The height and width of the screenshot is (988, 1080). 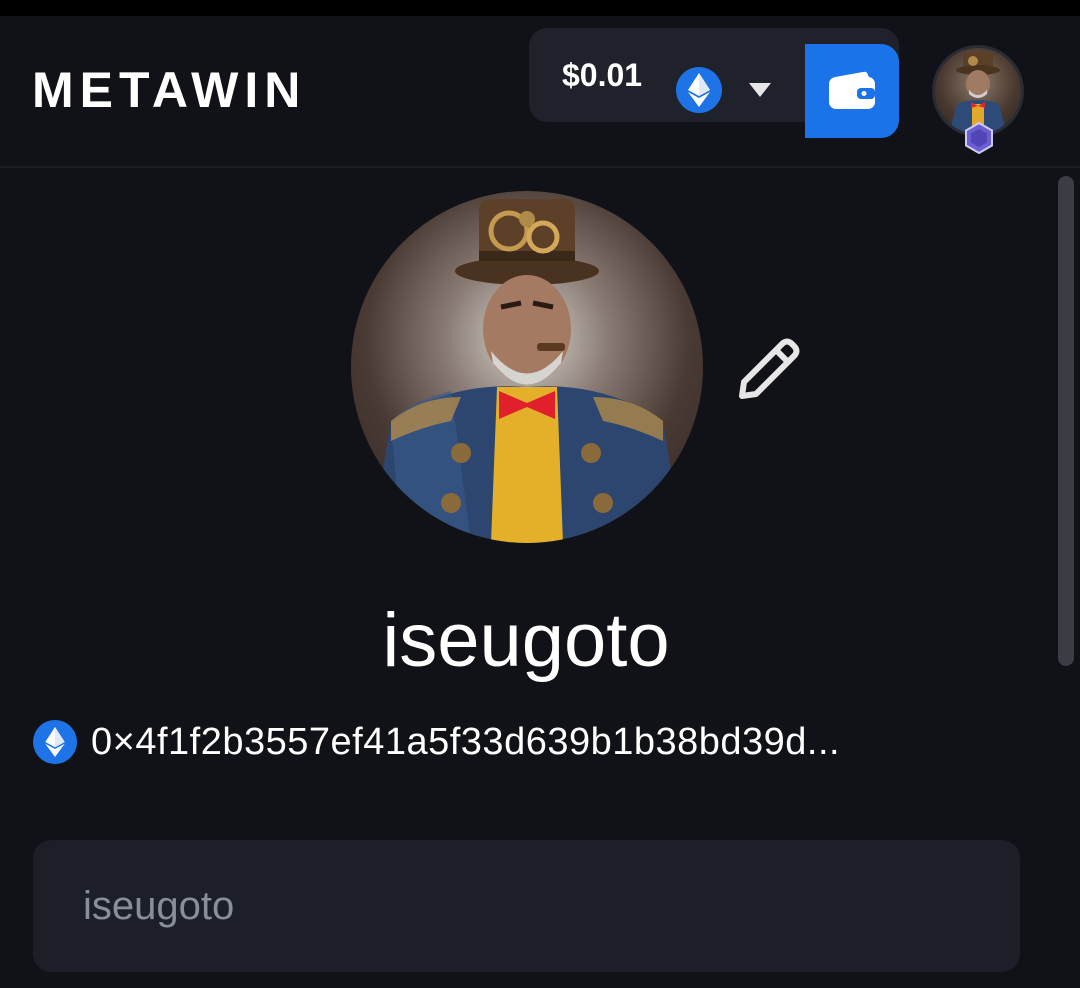 What do you see at coordinates (768, 368) in the screenshot?
I see `pencil-icon` at bounding box center [768, 368].